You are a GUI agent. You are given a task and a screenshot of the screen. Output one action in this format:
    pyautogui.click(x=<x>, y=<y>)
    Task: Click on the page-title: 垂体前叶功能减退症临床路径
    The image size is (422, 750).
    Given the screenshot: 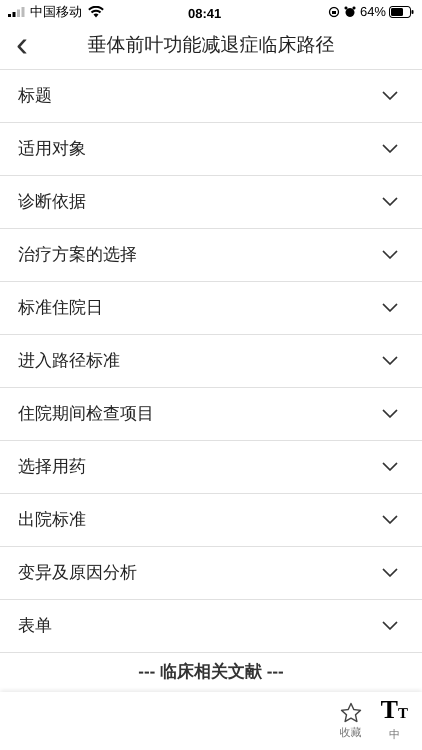 What is the action you would take?
    pyautogui.click(x=211, y=46)
    